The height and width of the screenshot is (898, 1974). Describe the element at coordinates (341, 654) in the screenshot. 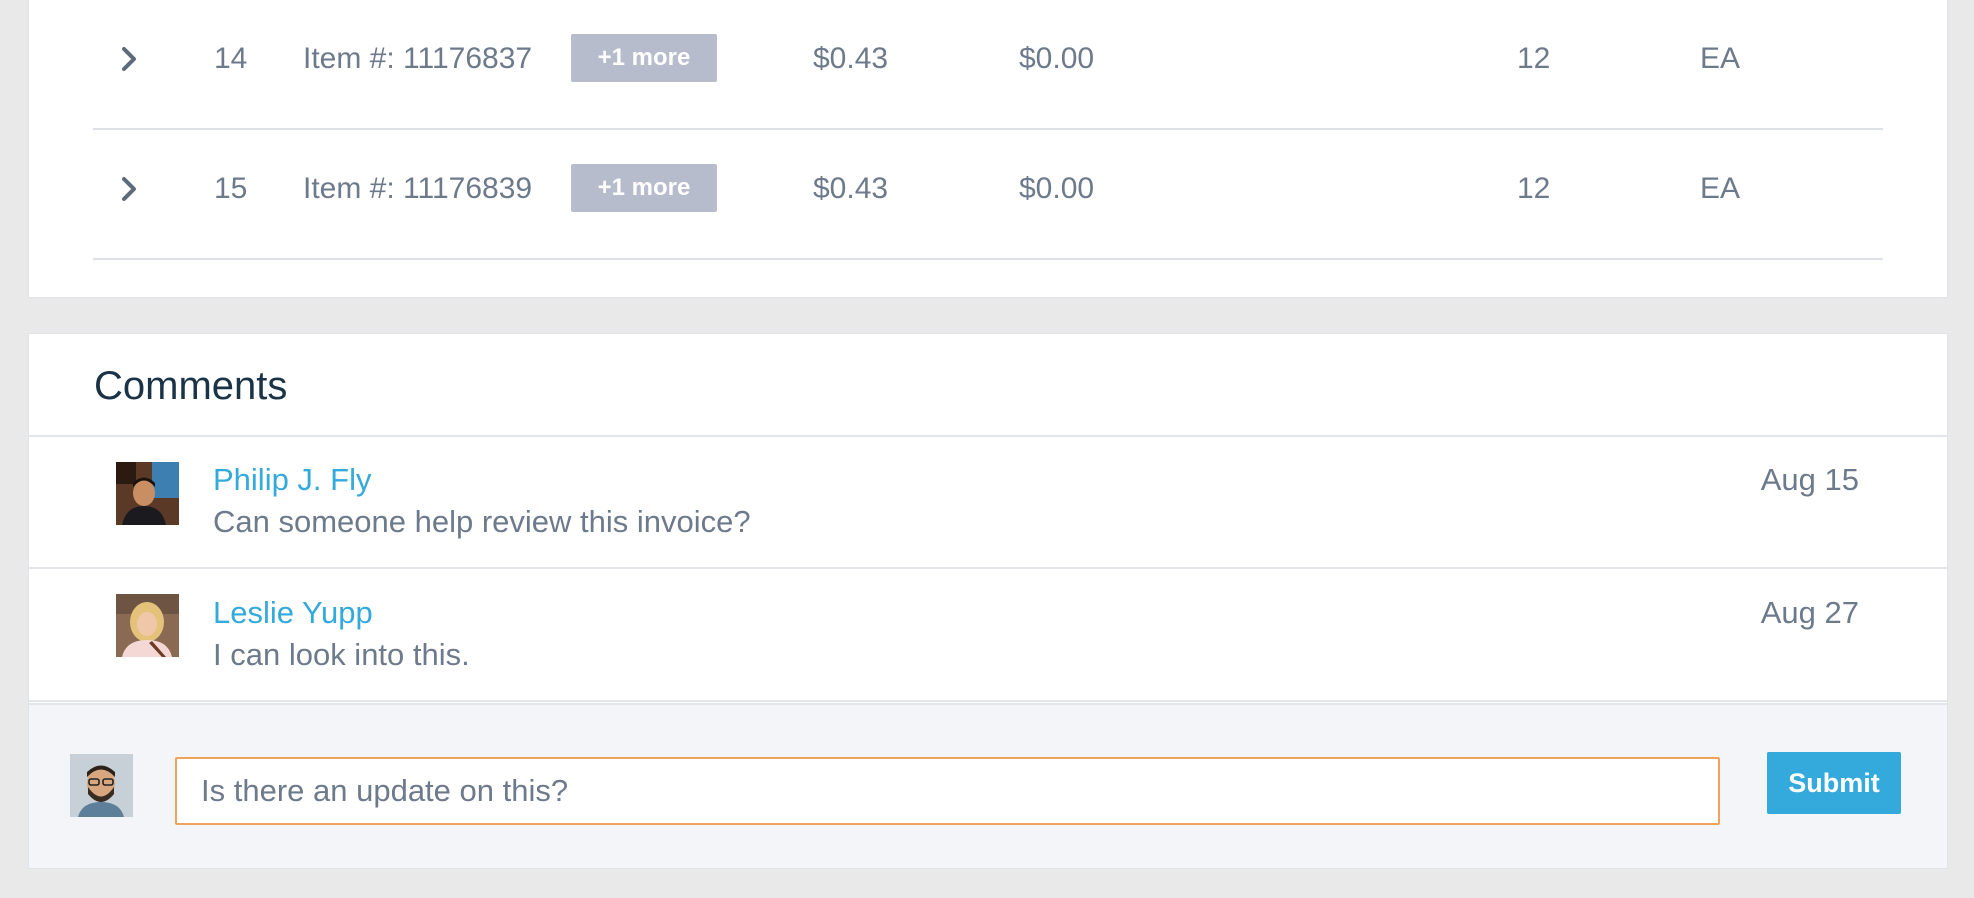

I see `comment-text: I can look into this.` at that location.